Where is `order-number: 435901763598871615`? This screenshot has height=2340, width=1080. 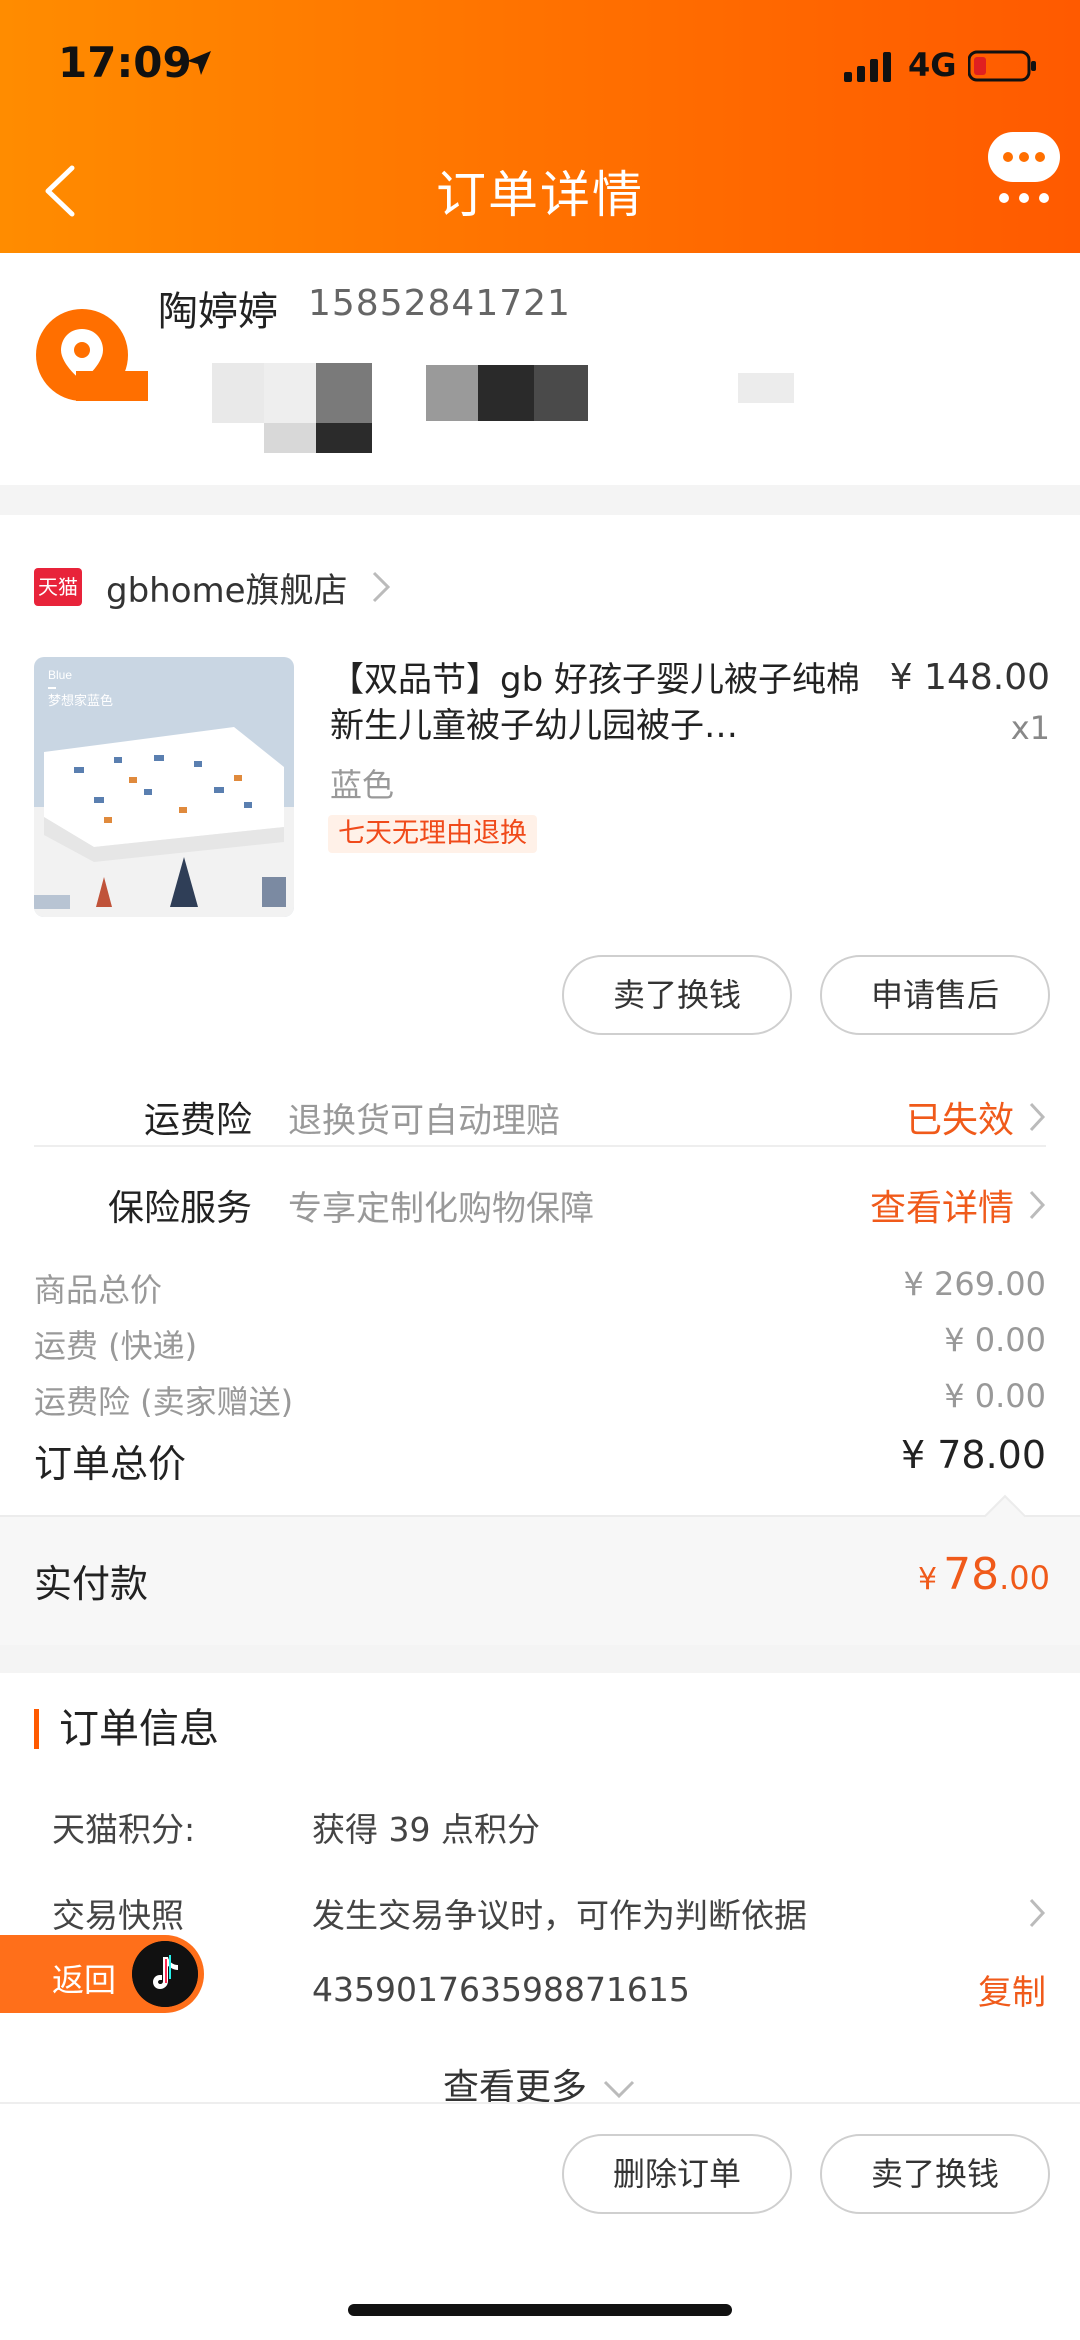
order-number: 435901763598871615 is located at coordinates (501, 1989).